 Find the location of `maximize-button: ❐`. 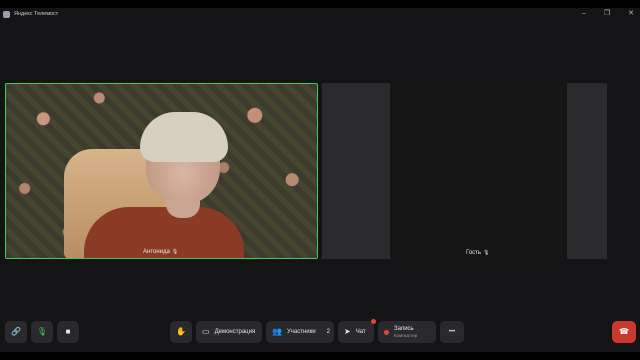

maximize-button: ❐ is located at coordinates (607, 14).